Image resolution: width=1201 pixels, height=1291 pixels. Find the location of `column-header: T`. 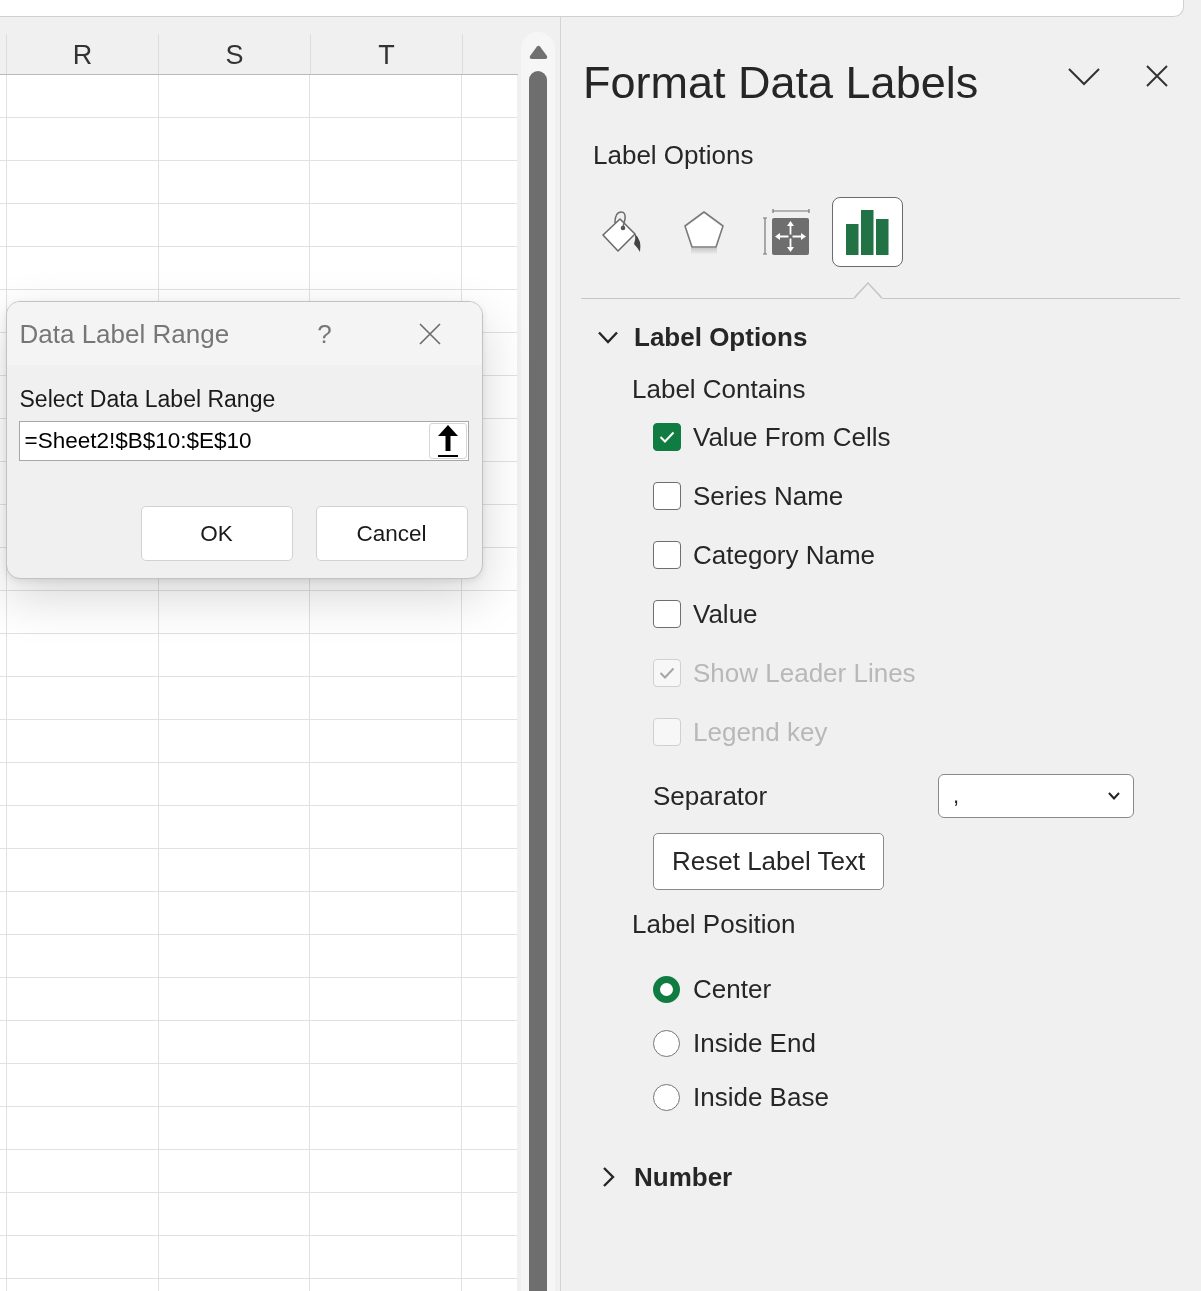

column-header: T is located at coordinates (386, 54).